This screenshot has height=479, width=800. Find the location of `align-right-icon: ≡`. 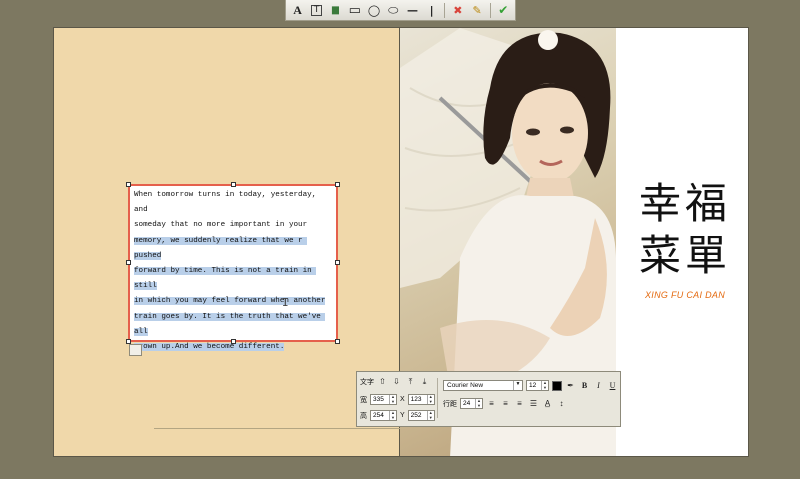

align-right-icon: ≡ is located at coordinates (519, 403).